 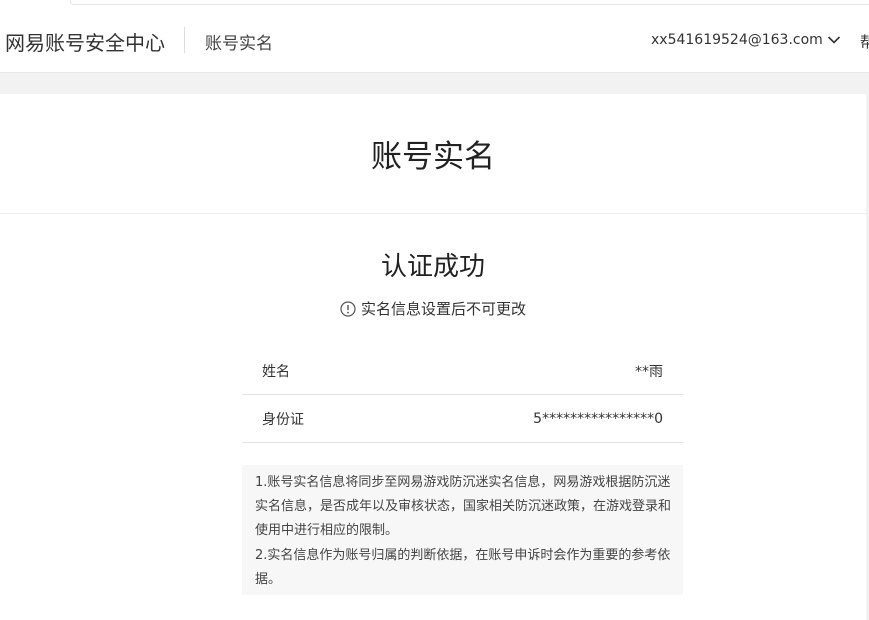 I want to click on brand-title: 网易账号安全中心, so click(x=85, y=41).